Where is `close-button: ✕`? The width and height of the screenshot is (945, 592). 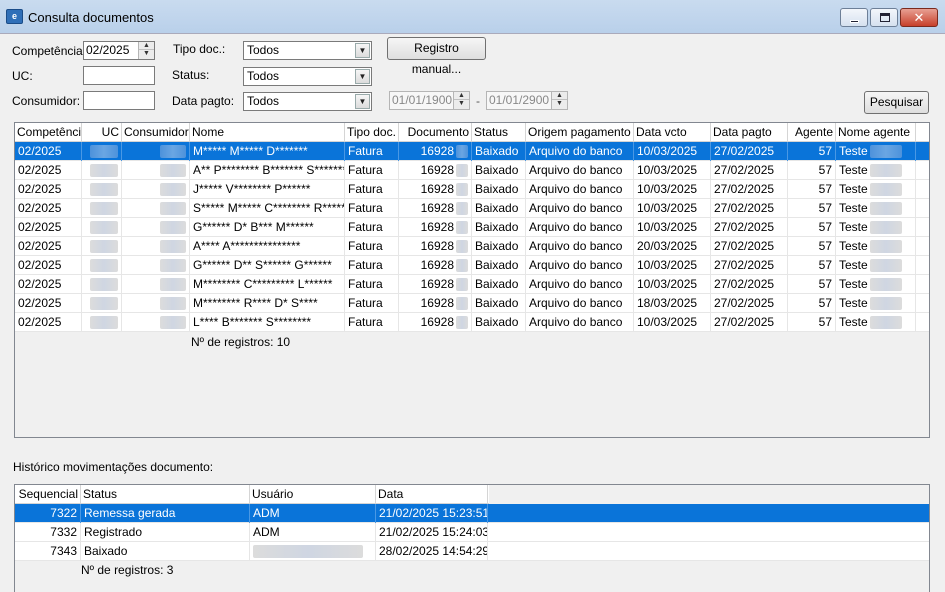
close-button: ✕ is located at coordinates (919, 17).